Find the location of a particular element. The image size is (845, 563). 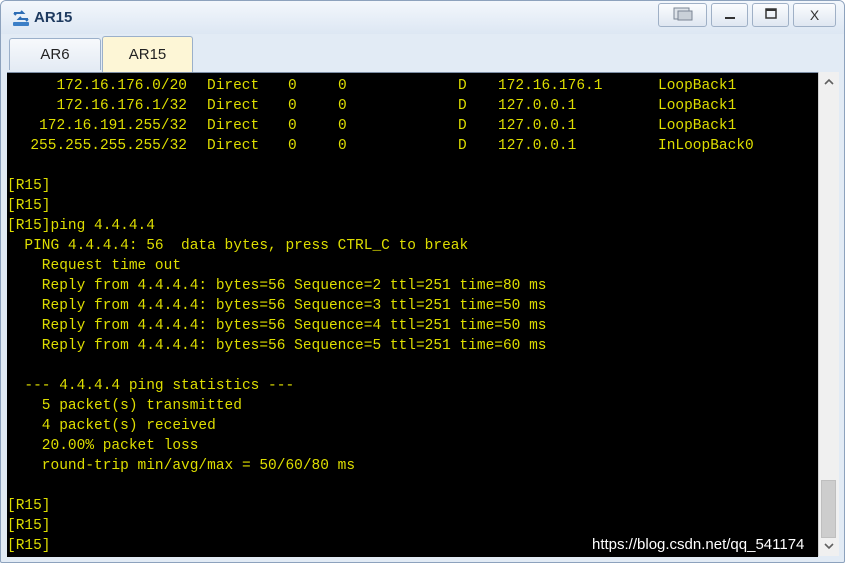

tab-ar15: AR15 is located at coordinates (147, 54).